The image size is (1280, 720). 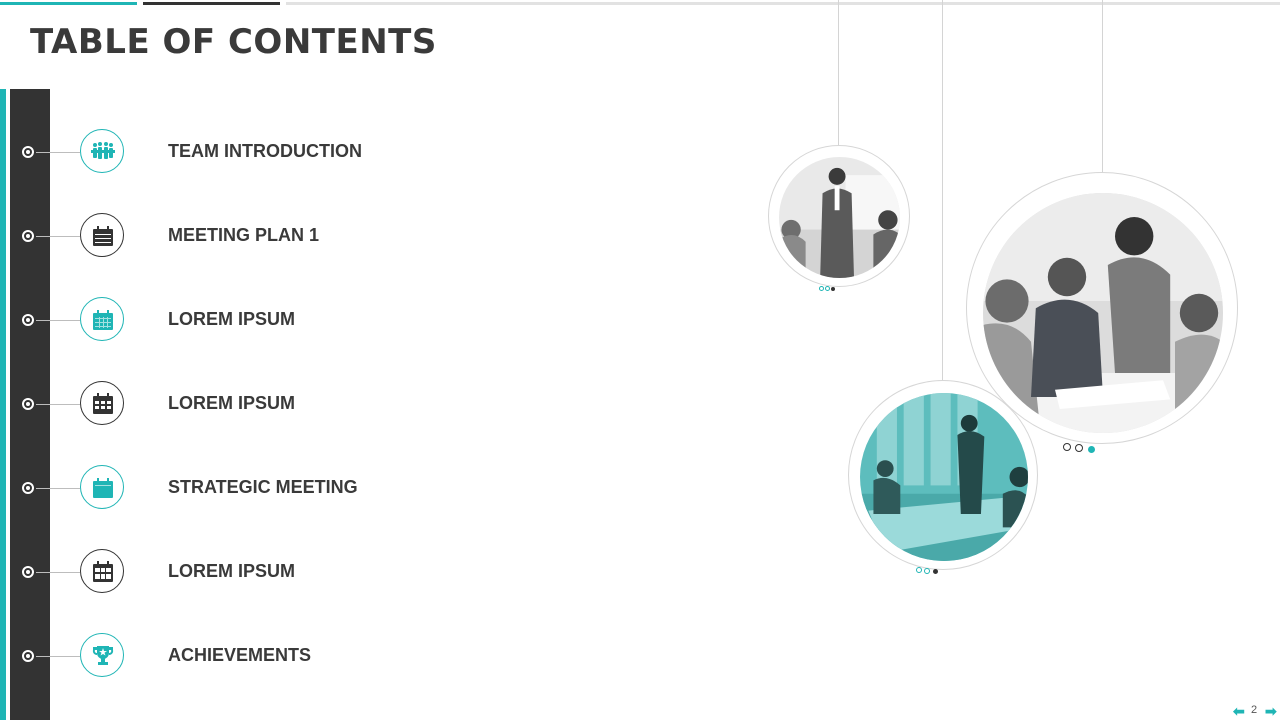 I want to click on agenda-item-label: ACHIEVEMENTS, so click(x=240, y=655).